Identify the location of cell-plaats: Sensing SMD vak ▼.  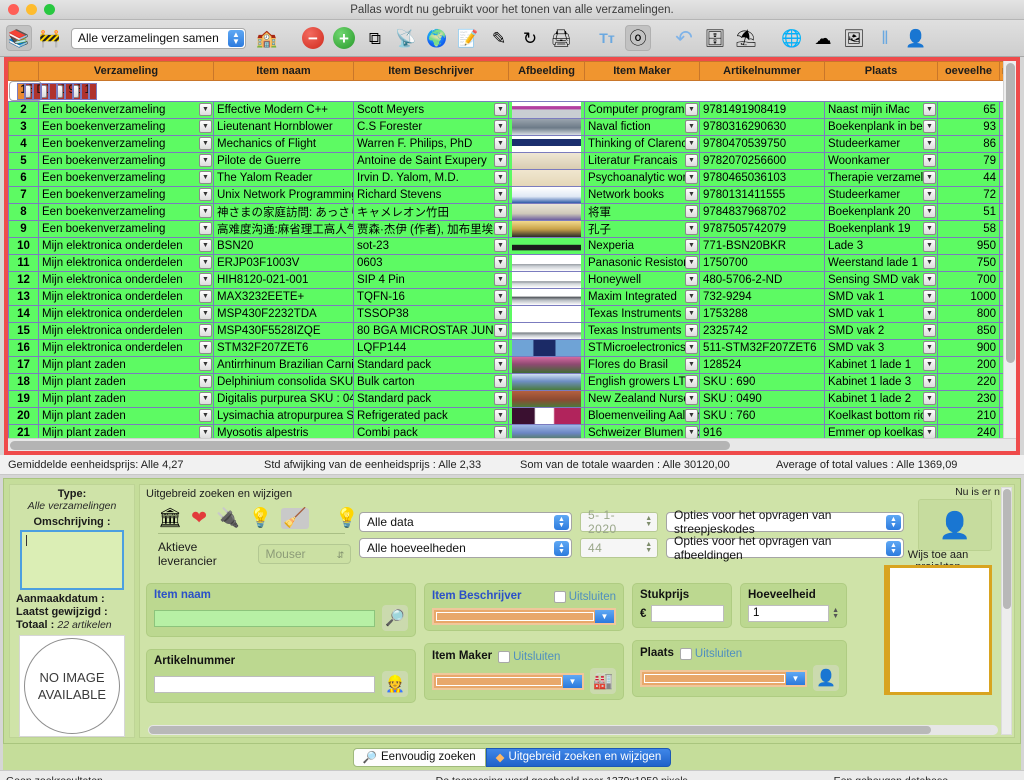
(881, 280).